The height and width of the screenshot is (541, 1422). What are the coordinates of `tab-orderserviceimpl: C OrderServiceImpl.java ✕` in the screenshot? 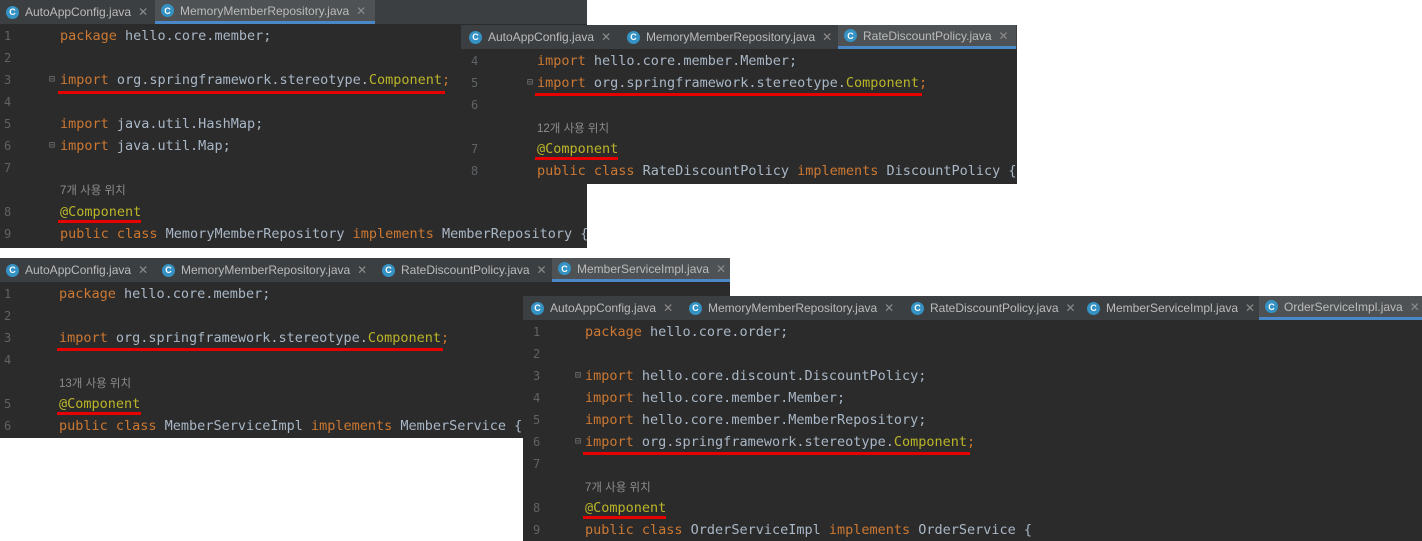 It's located at (1340, 308).